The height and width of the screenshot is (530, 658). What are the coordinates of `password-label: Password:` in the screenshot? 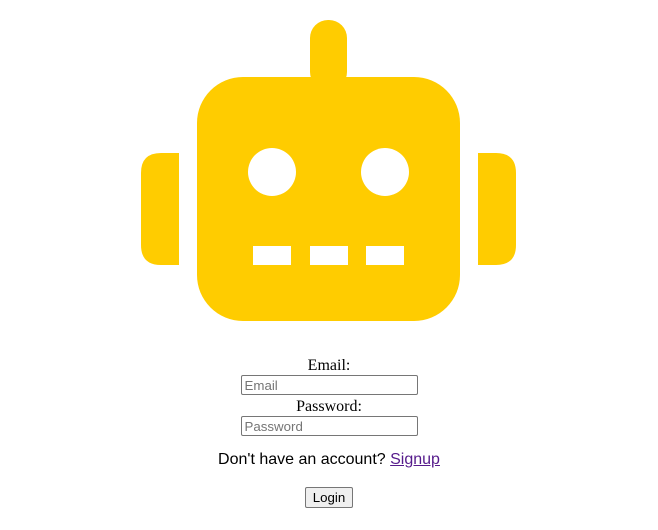 It's located at (329, 406).